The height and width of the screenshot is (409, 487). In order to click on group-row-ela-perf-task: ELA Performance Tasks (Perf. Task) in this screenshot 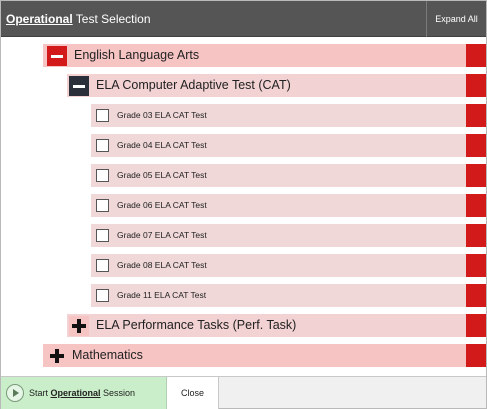, I will do `click(243, 325)`.